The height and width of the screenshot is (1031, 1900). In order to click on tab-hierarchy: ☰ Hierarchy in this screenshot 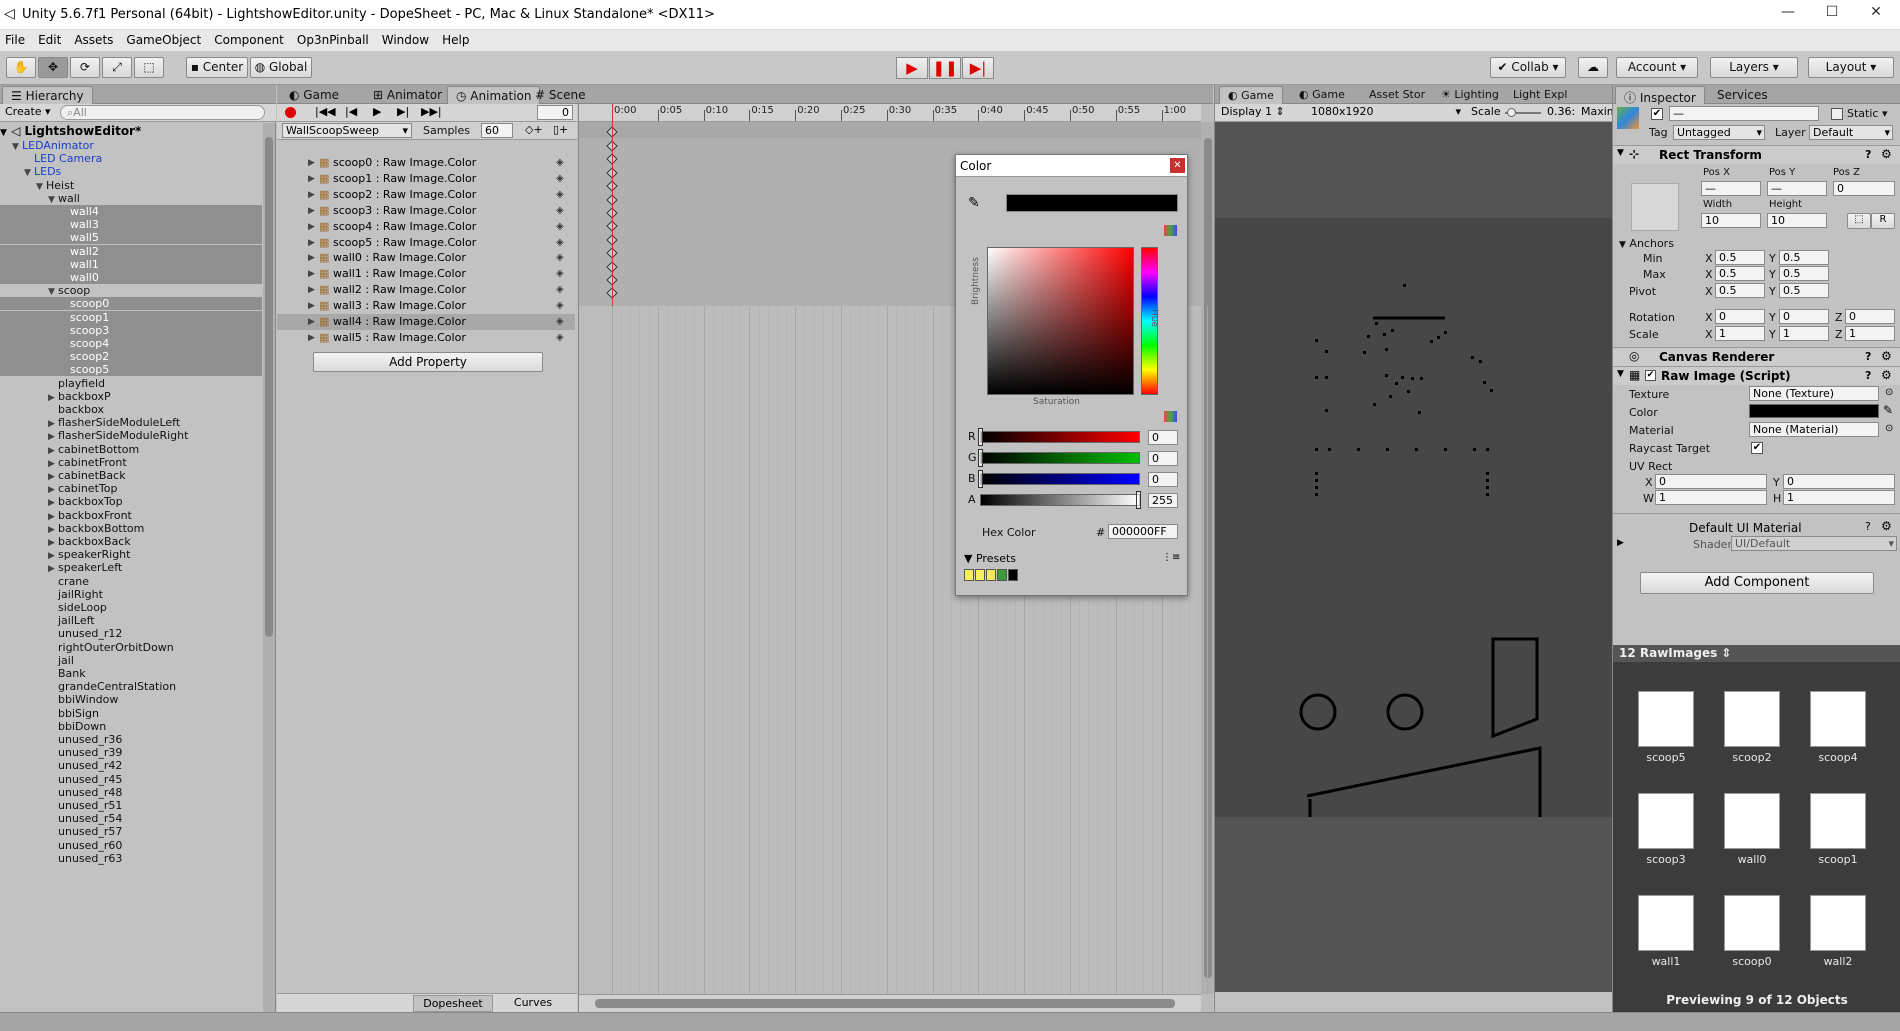, I will do `click(47, 95)`.